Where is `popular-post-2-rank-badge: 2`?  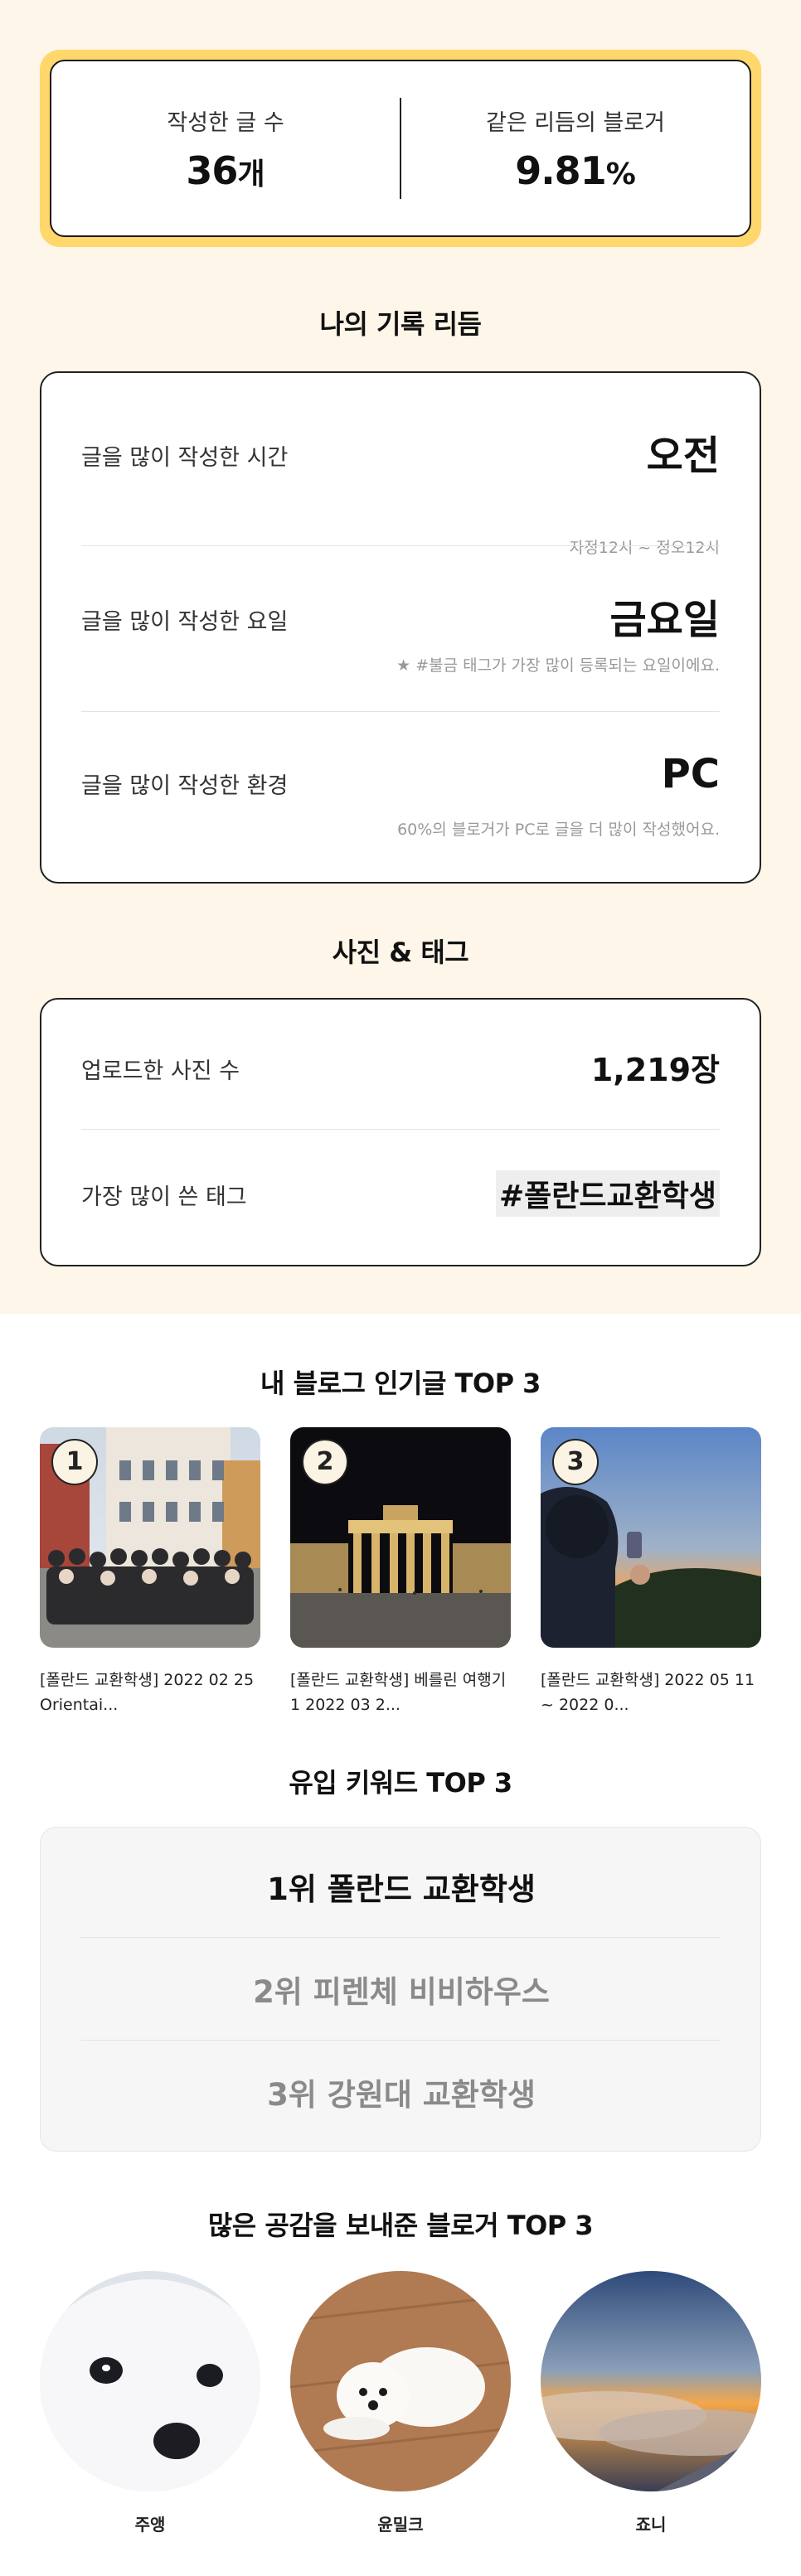
popular-post-2-rank-badge: 2 is located at coordinates (325, 1462).